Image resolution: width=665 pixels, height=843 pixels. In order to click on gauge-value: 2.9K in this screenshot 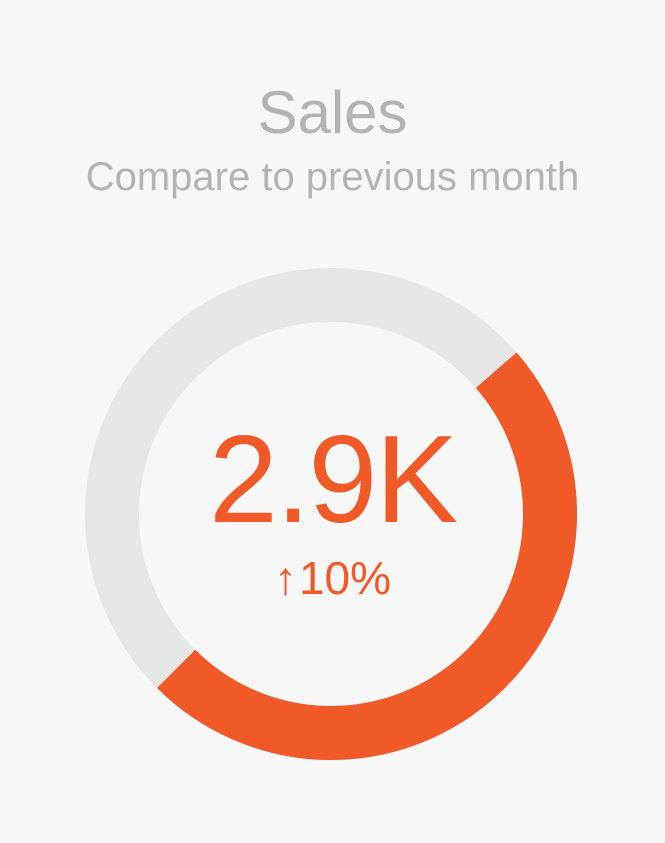, I will do `click(333, 480)`.